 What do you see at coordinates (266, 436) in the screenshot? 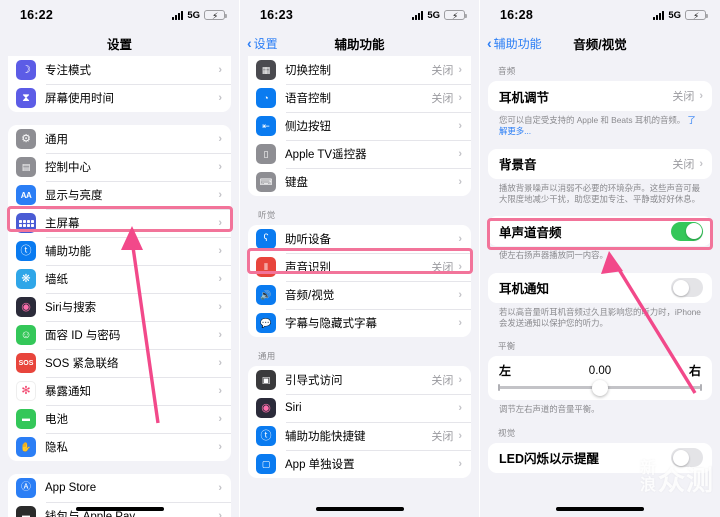
I see `accessibility-shortcut-icon: ⓣ` at bounding box center [266, 436].